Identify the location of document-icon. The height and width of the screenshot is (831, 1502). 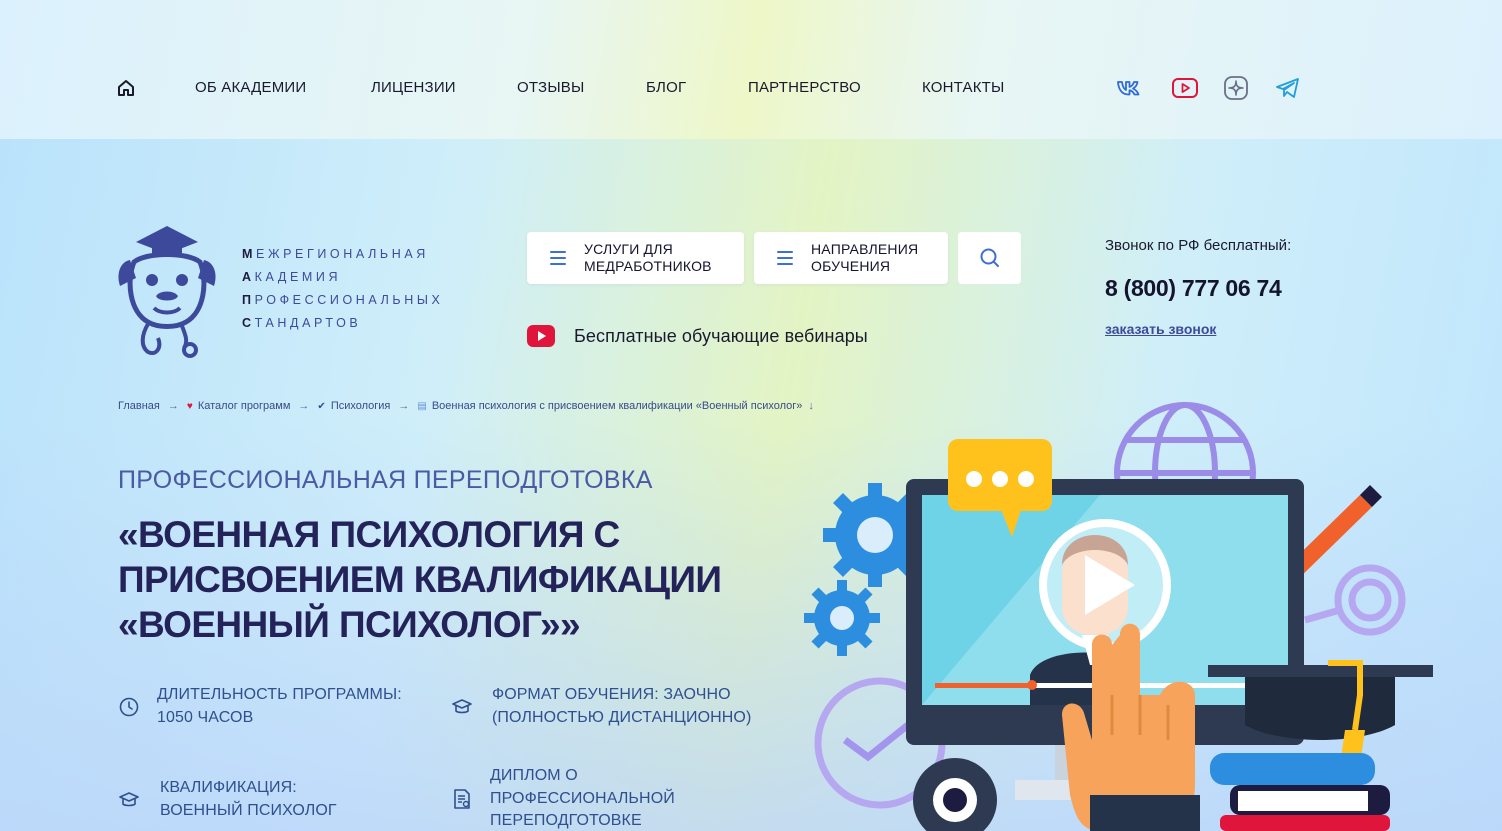
(462, 798).